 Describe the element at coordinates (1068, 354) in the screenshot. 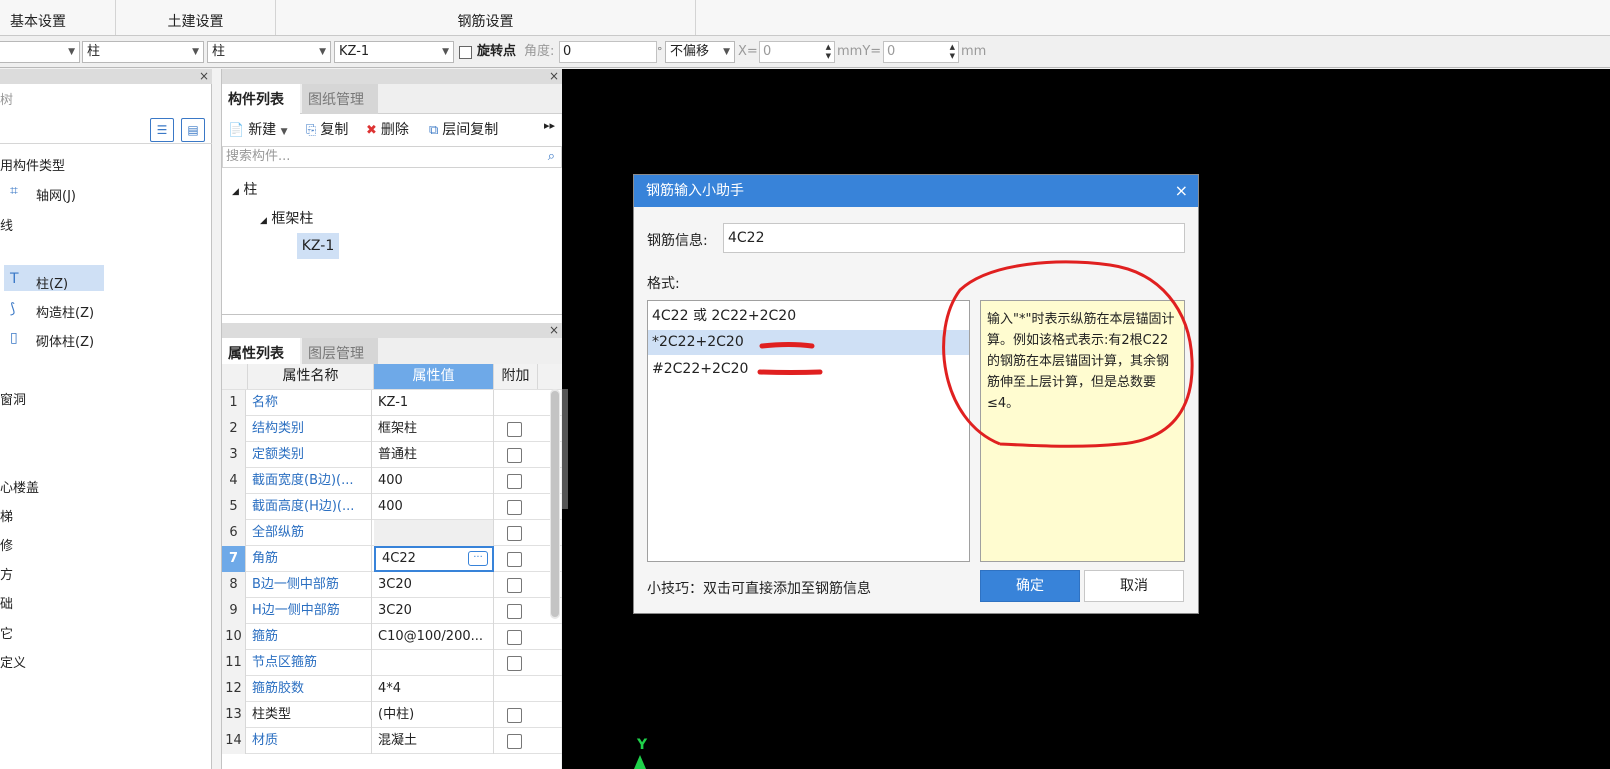

I see `highlight-circle` at that location.